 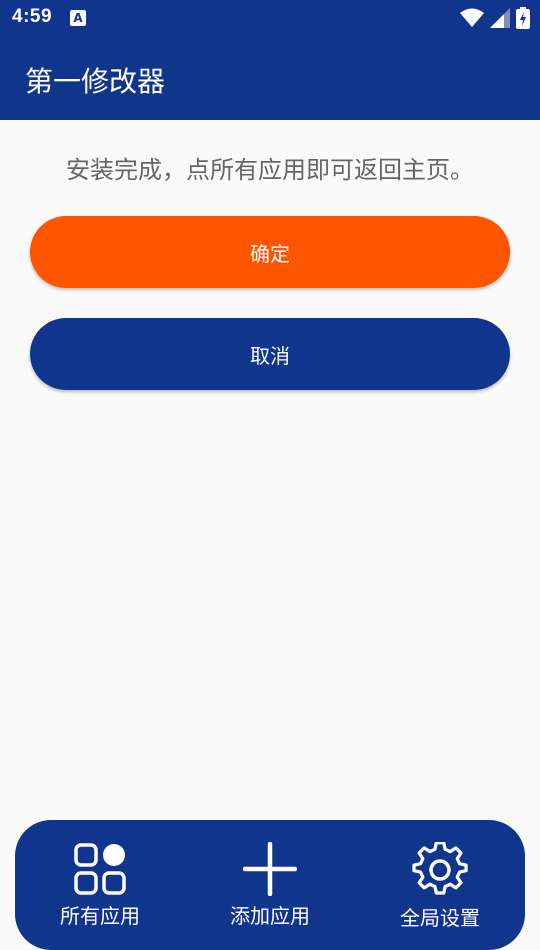 What do you see at coordinates (270, 18) in the screenshot?
I see `status-bar: 4:59 A` at bounding box center [270, 18].